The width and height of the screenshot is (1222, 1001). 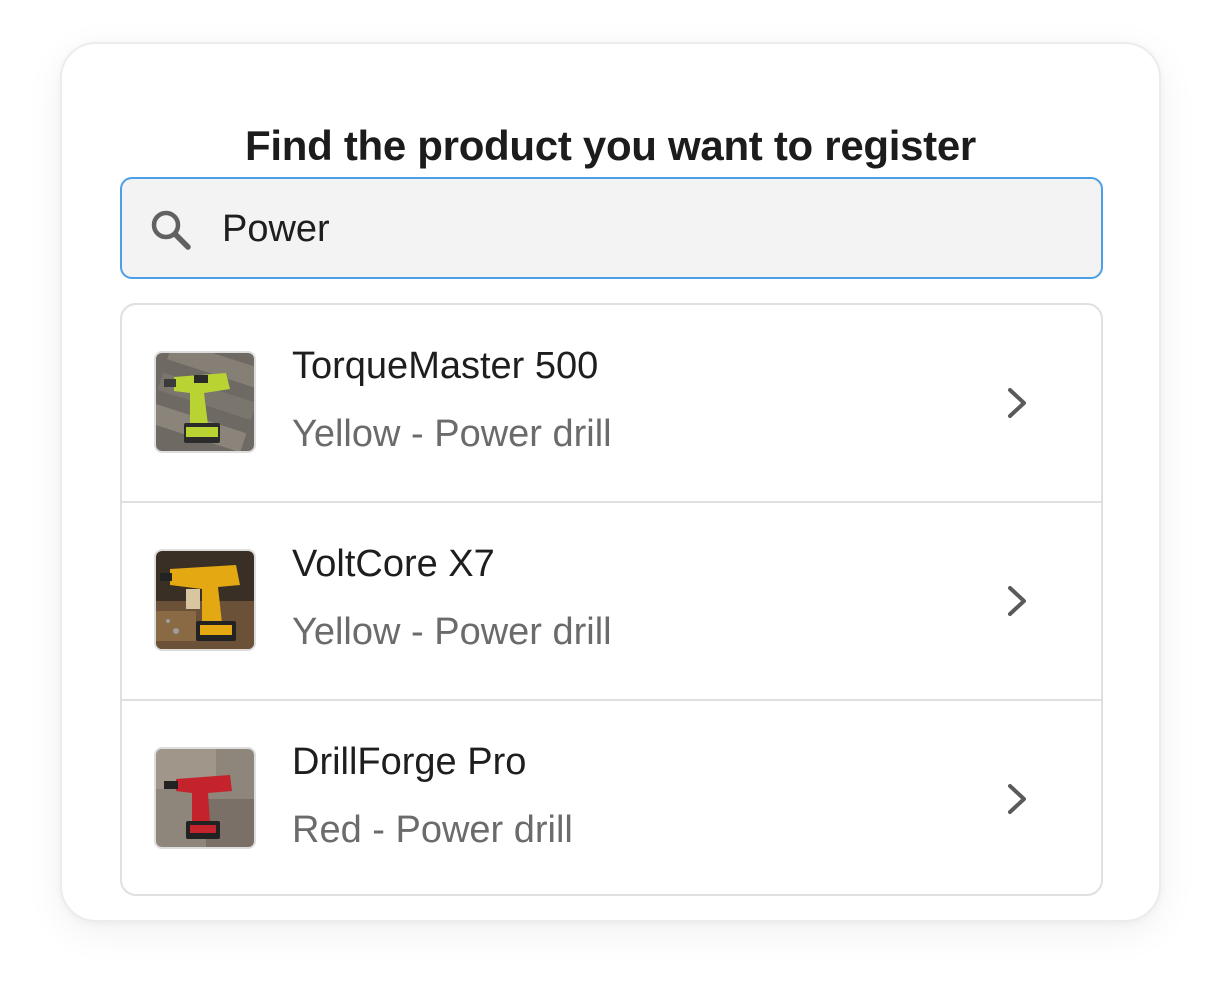 What do you see at coordinates (445, 366) in the screenshot?
I see `product-name: TorqueMaster 500` at bounding box center [445, 366].